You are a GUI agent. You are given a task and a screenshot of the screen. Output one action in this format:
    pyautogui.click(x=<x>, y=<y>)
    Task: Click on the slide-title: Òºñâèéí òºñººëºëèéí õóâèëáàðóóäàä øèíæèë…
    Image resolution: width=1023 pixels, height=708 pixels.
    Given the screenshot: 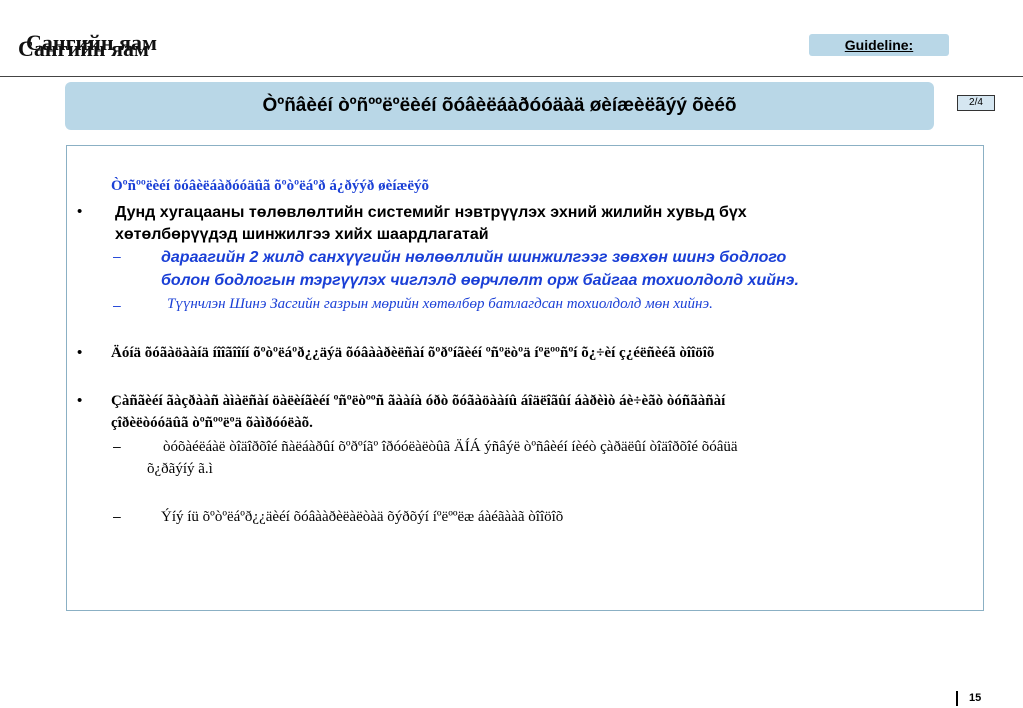 What is the action you would take?
    pyautogui.click(x=499, y=106)
    